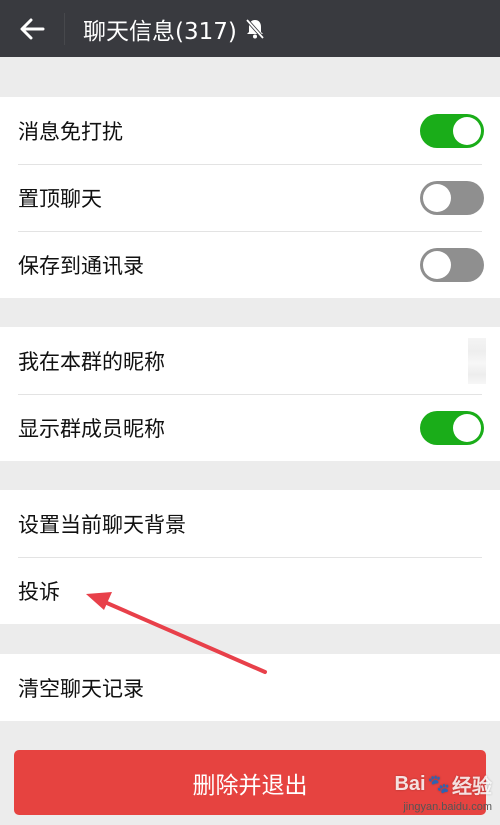  Describe the element at coordinates (81, 688) in the screenshot. I see `row-label: 清空聊天记录` at that location.